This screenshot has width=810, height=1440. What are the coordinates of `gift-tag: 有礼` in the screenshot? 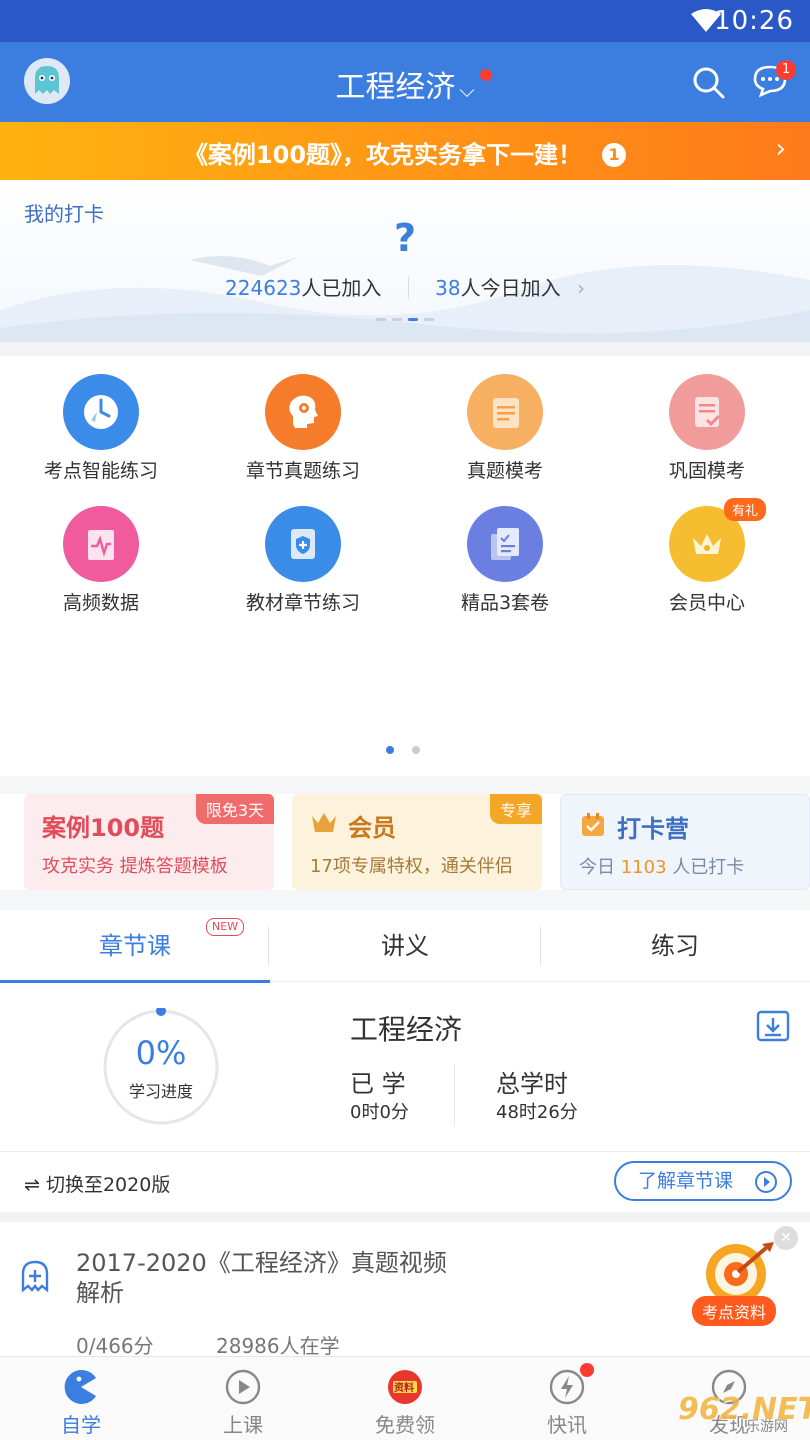 It's located at (745, 509).